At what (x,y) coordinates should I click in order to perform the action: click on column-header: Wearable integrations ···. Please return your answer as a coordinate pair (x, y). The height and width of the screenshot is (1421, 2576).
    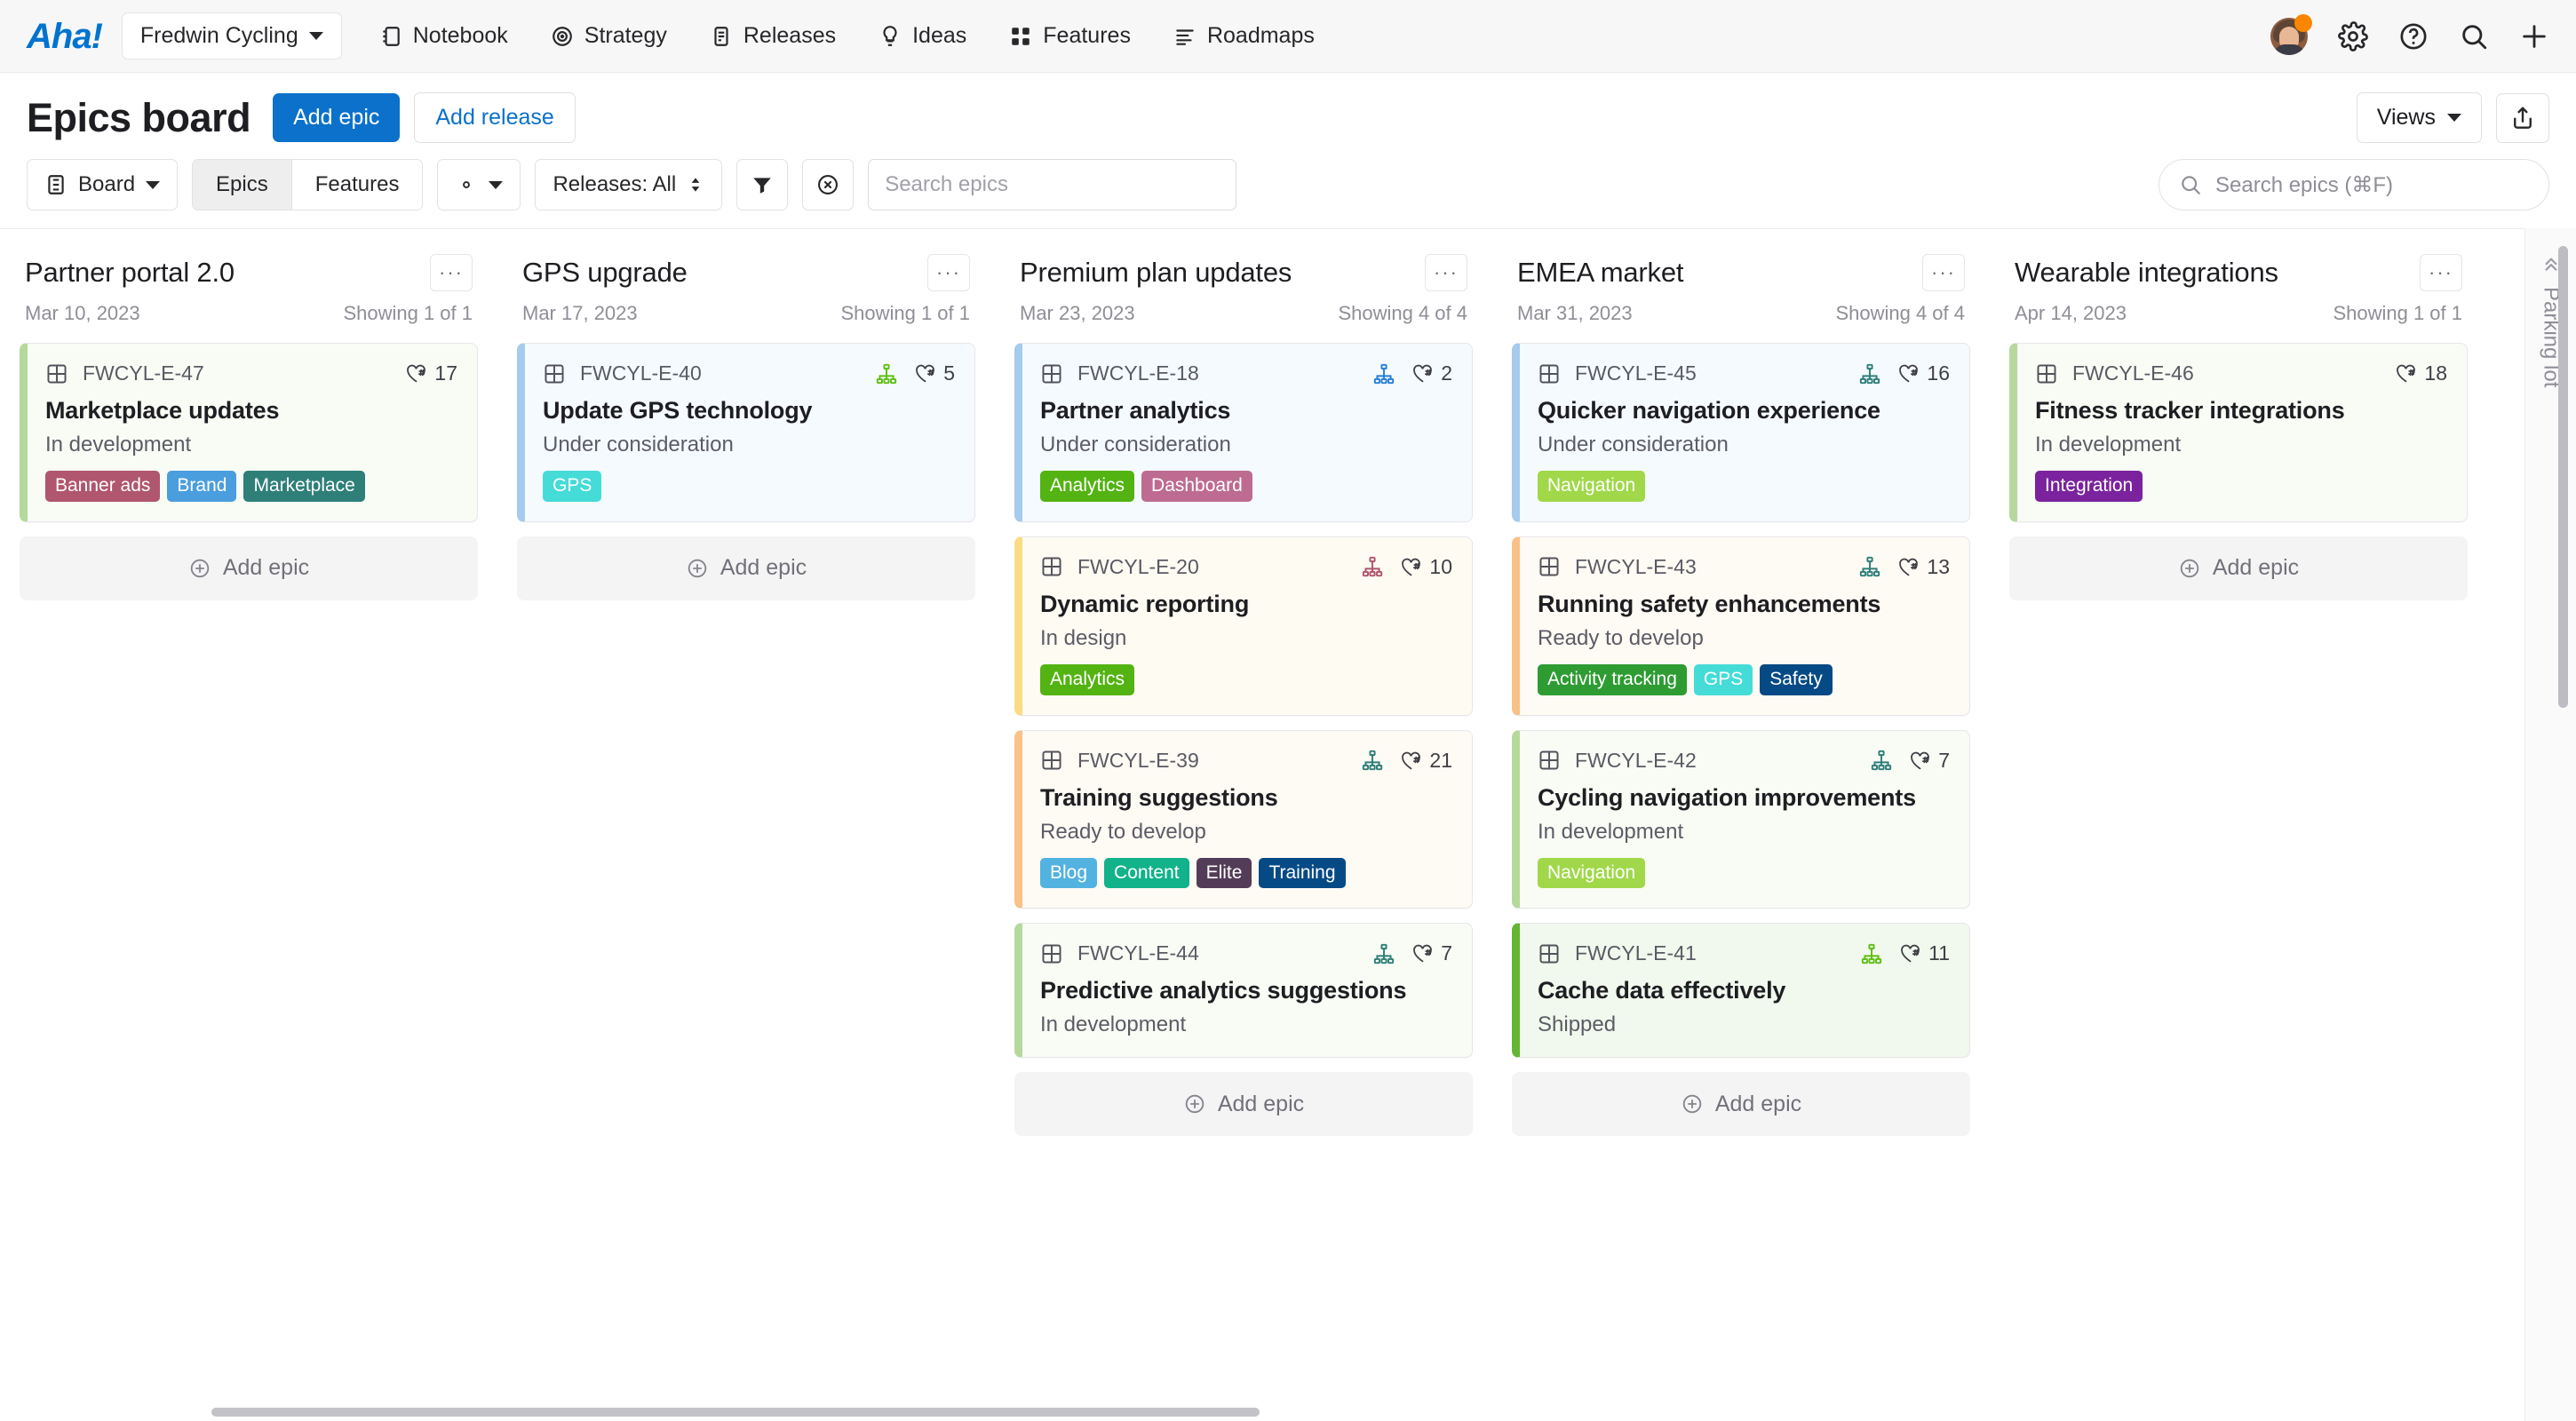
    Looking at the image, I should click on (2238, 260).